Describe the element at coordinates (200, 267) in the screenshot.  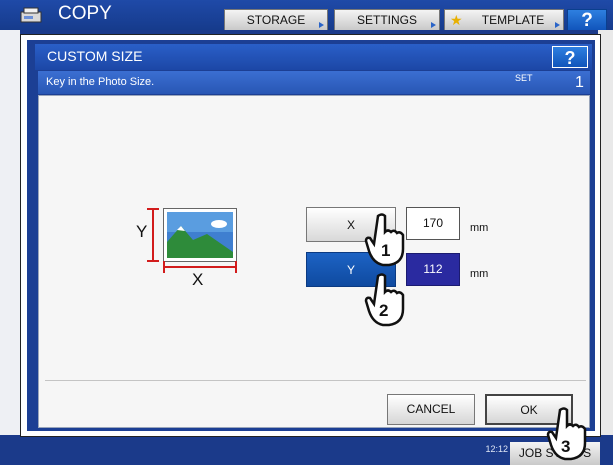
I see `x-dimension-line` at that location.